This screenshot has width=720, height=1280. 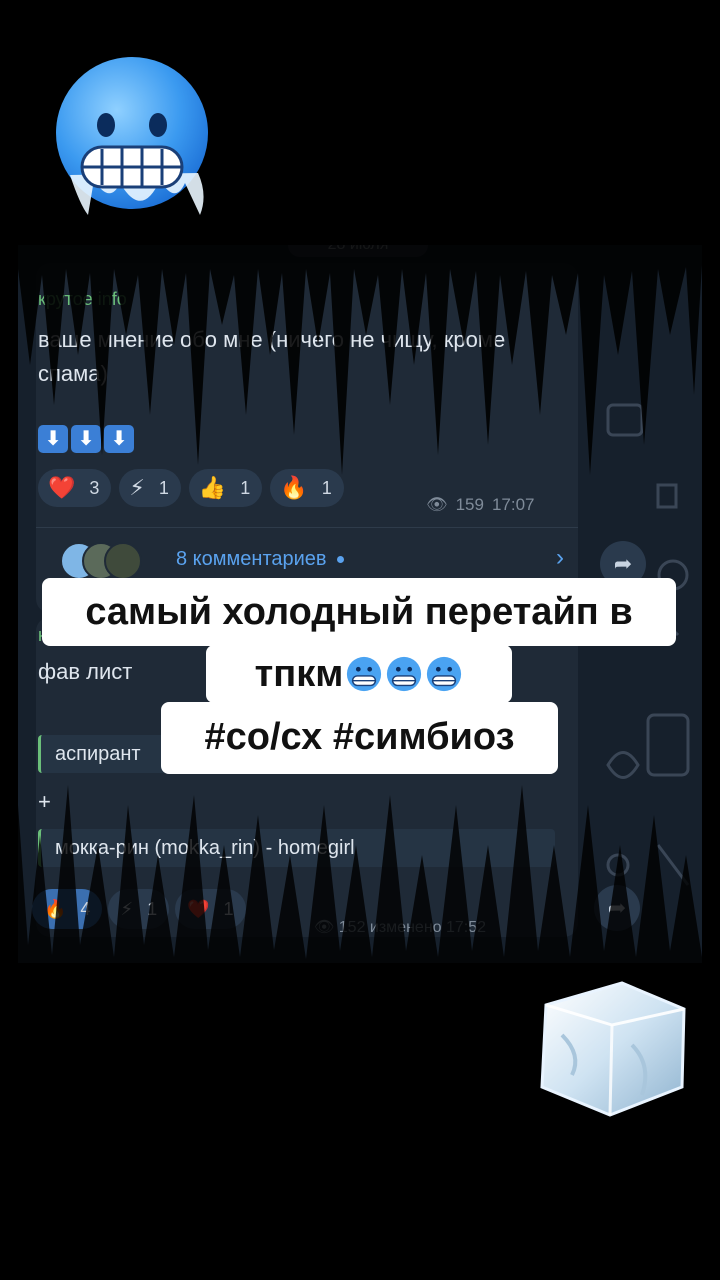 I want to click on view-count: 159, so click(x=469, y=504).